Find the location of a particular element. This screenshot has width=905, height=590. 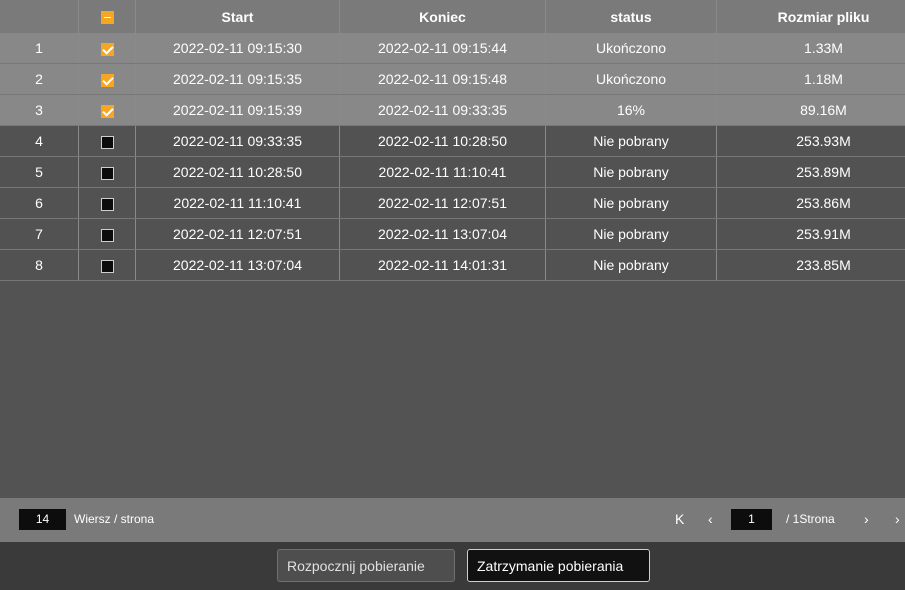

row-end-time: 2022-02-11 09:33:35 is located at coordinates (442, 110).